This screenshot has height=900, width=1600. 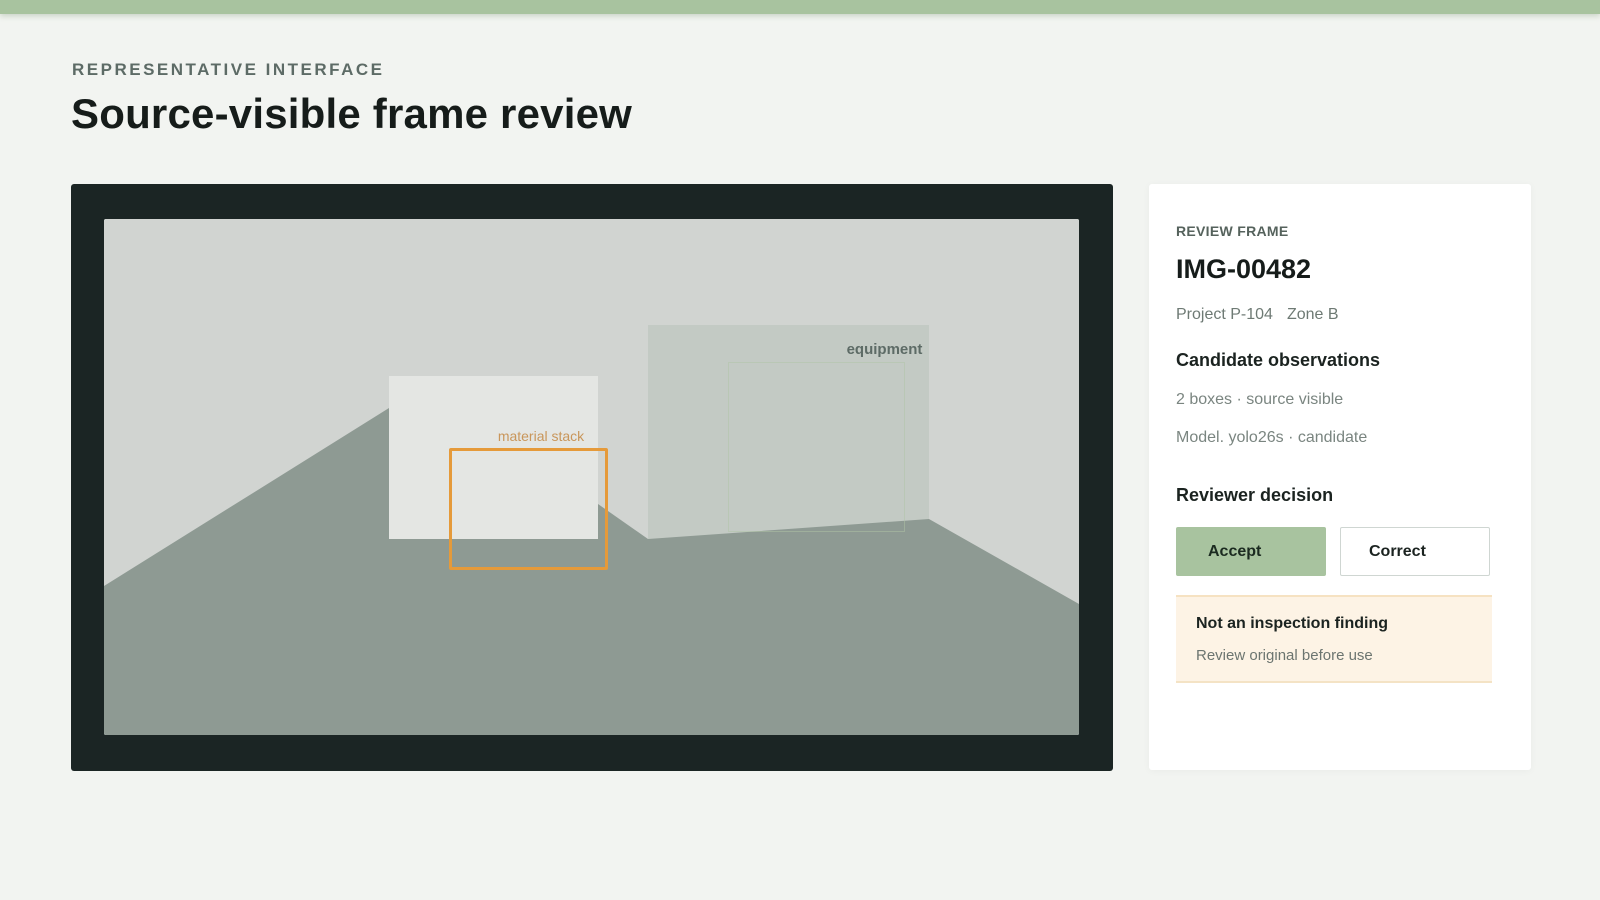 I want to click on page-eyebrow: REPRESENTATIVE INTERFACE, so click(x=228, y=69).